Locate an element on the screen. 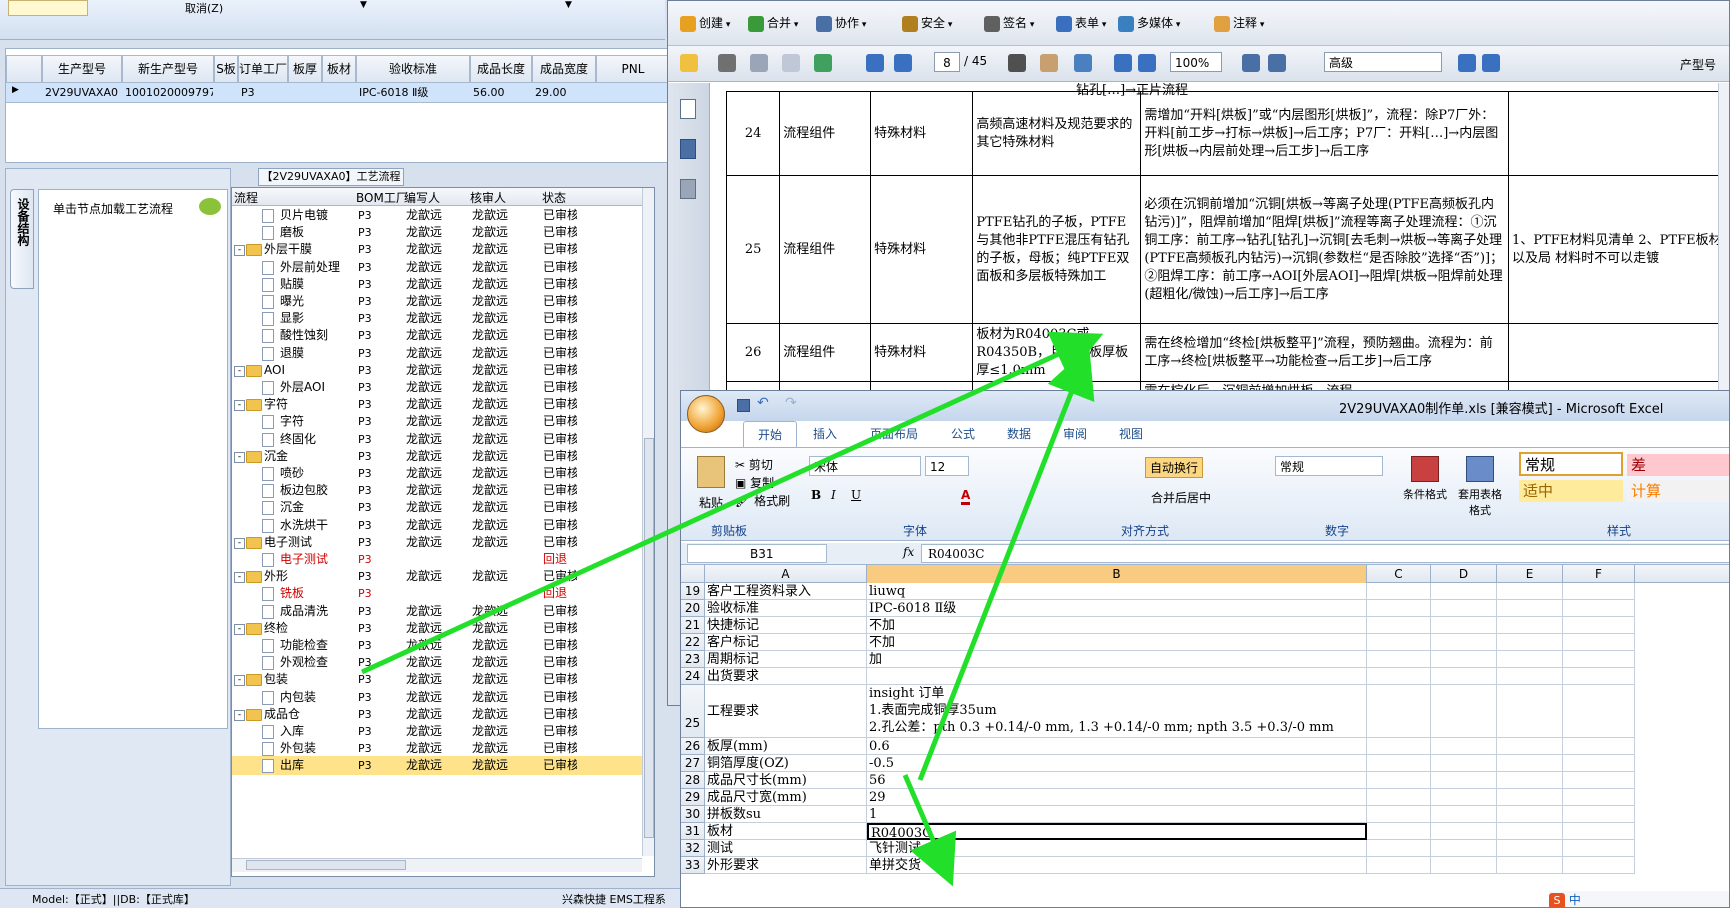 The image size is (1730, 908). cell-b: 29 is located at coordinates (1117, 797).